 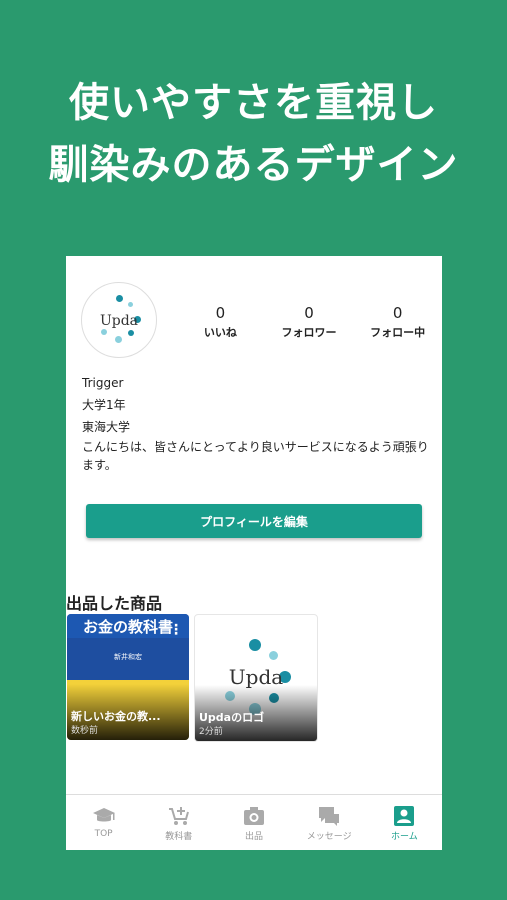 I want to click on cart-add-icon, so click(x=178, y=816).